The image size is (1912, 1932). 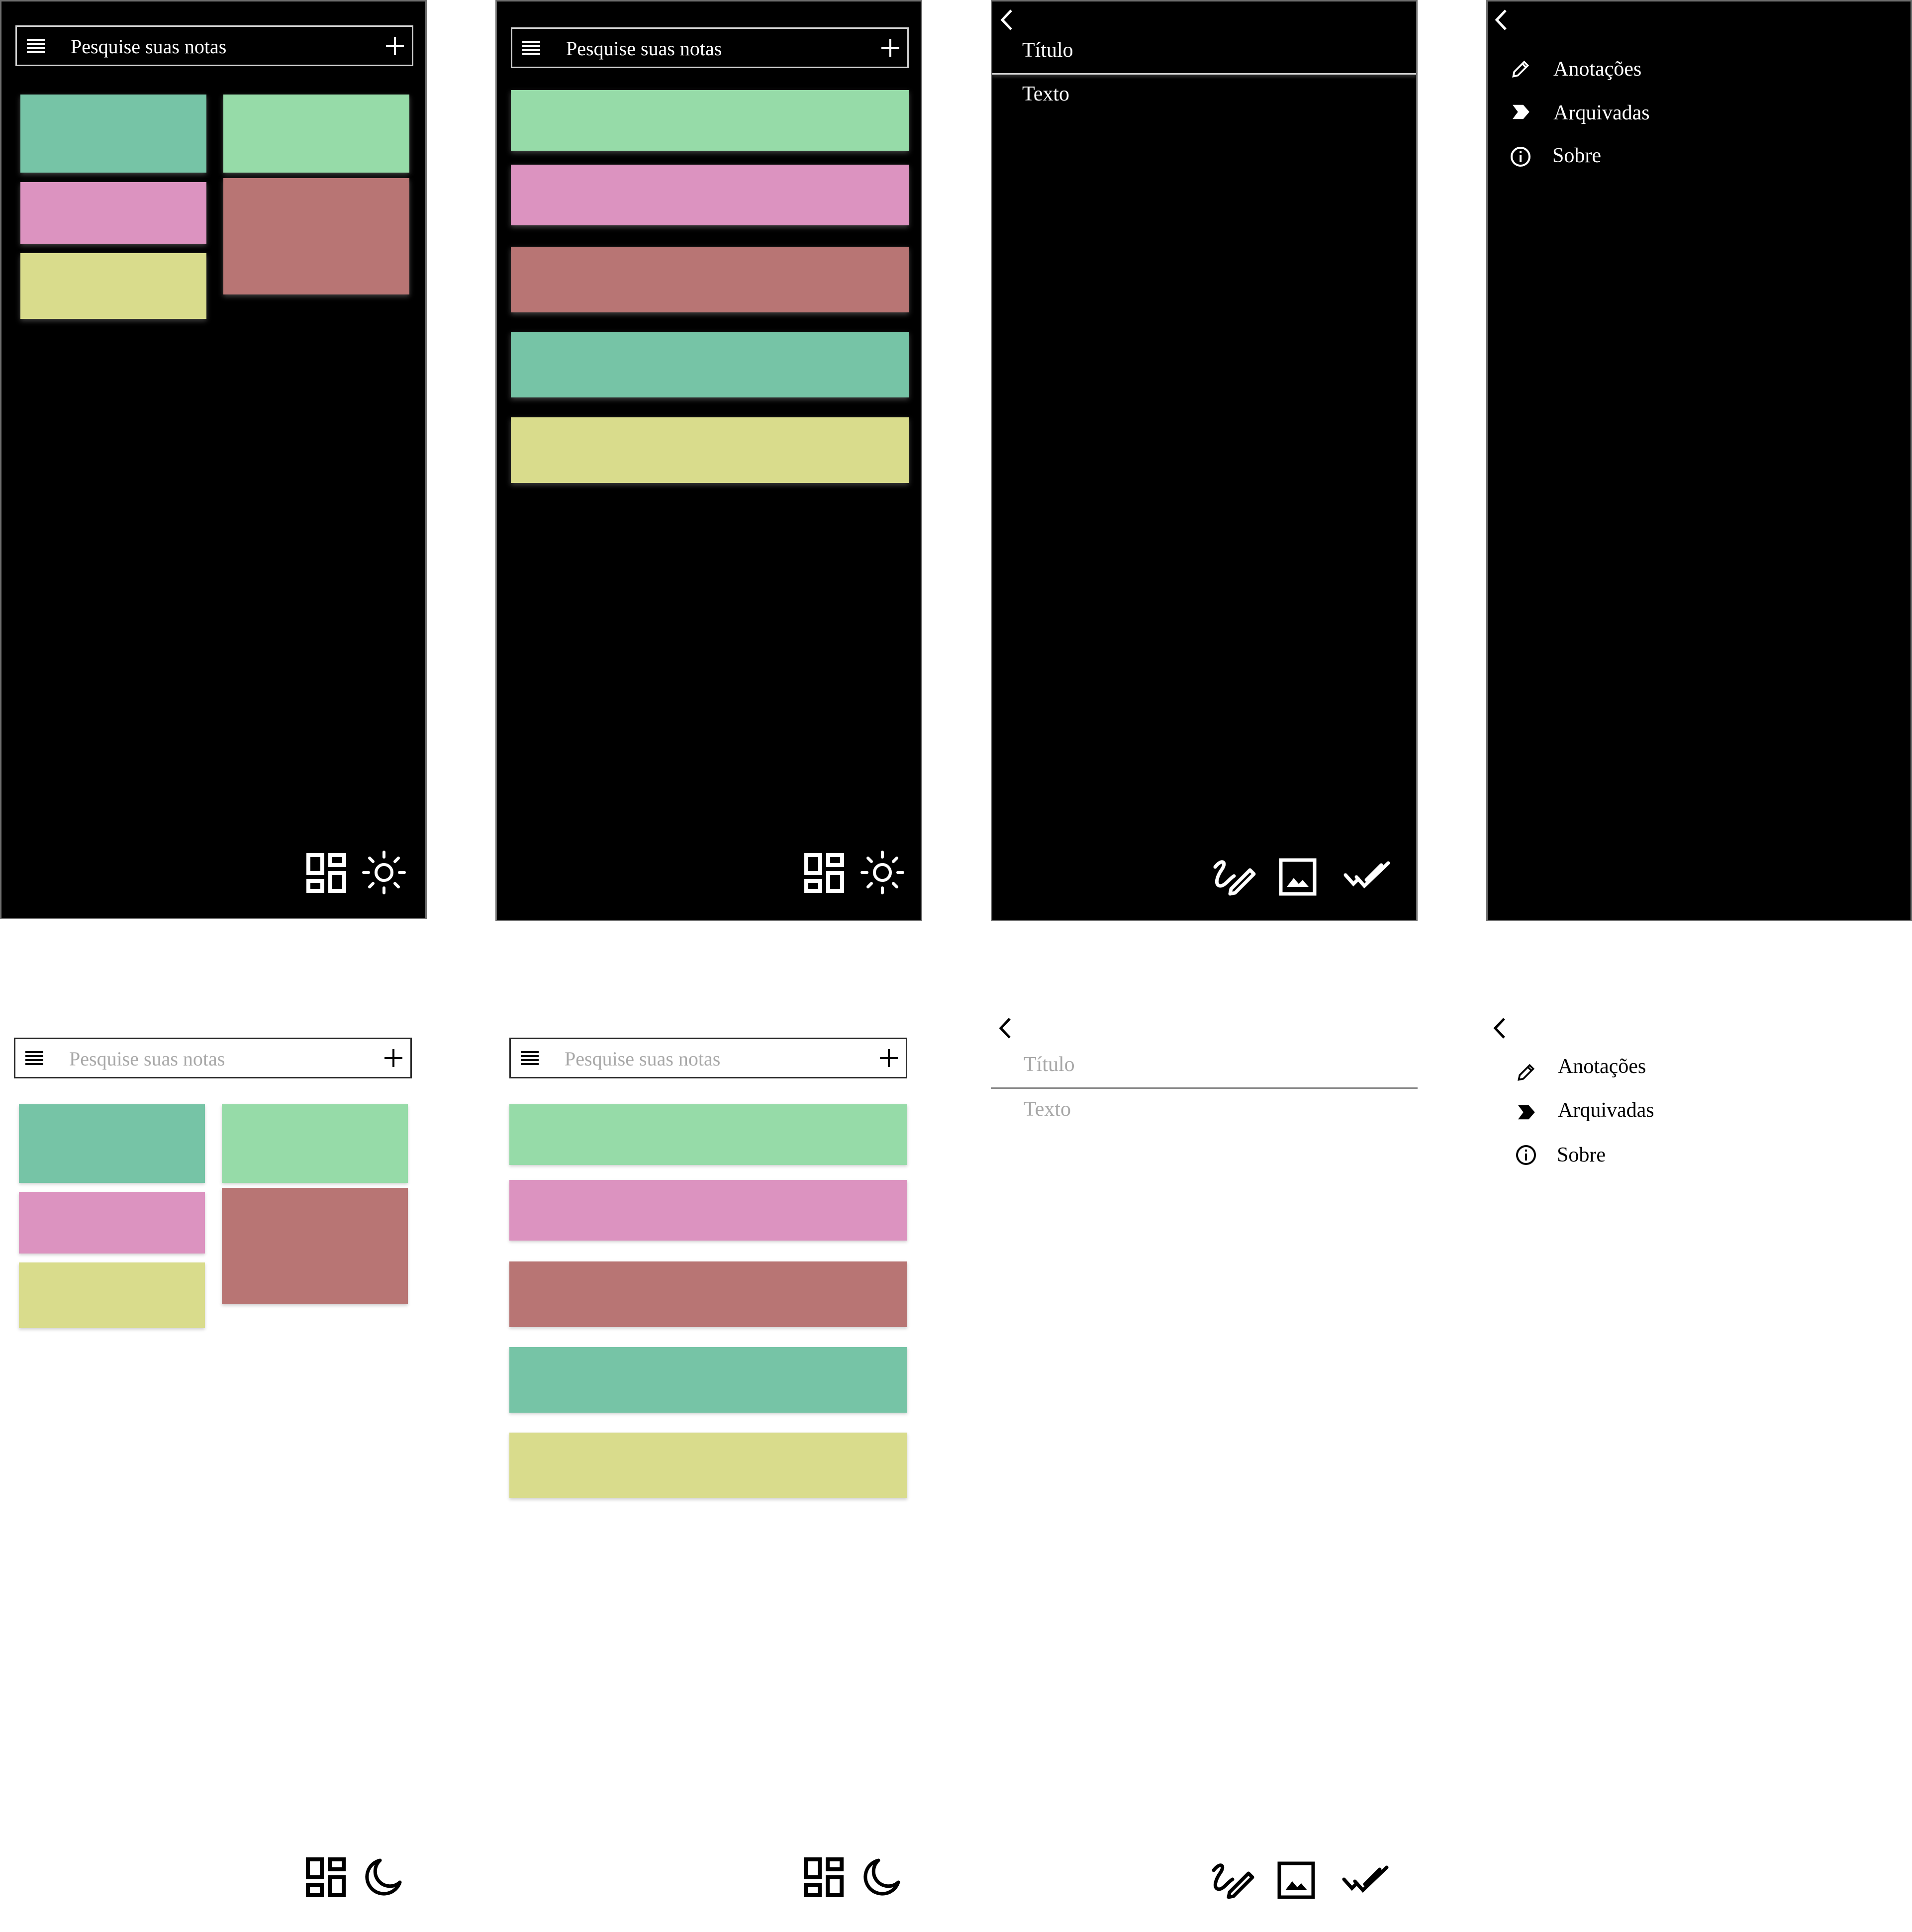 I want to click on drawer-dark-screen: Anotações Arquivadas Sobre, so click(x=1699, y=460).